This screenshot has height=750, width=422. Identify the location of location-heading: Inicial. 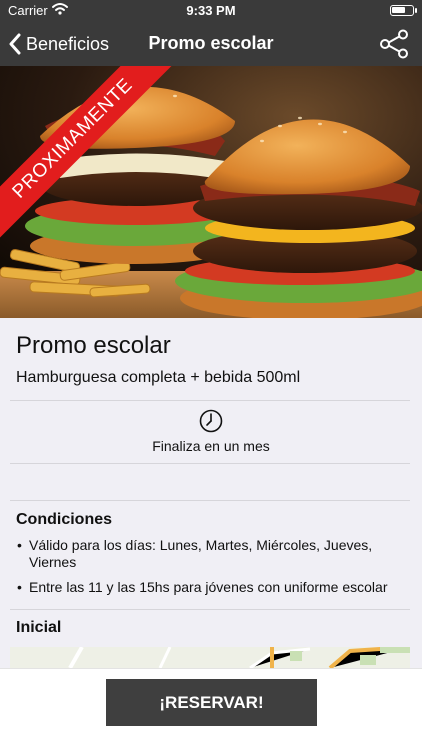
(39, 627).